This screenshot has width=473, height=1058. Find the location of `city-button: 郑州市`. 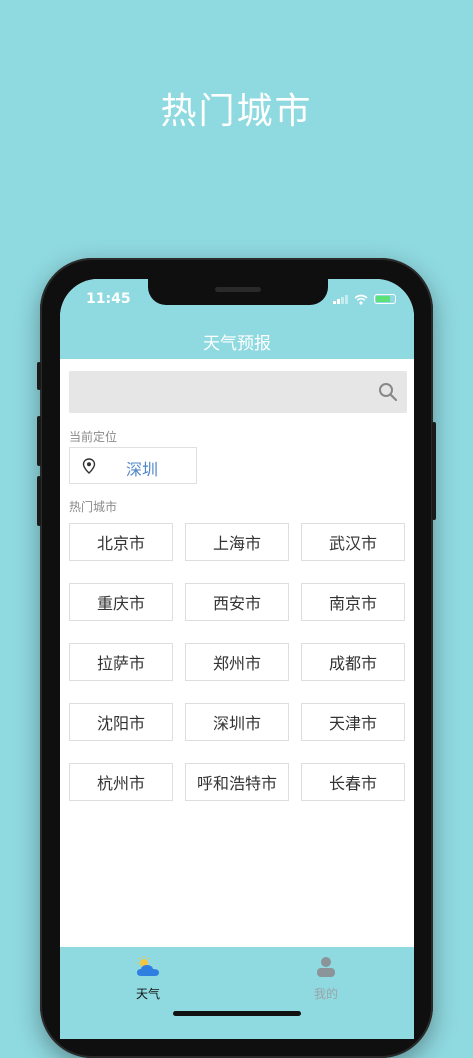

city-button: 郑州市 is located at coordinates (237, 662).